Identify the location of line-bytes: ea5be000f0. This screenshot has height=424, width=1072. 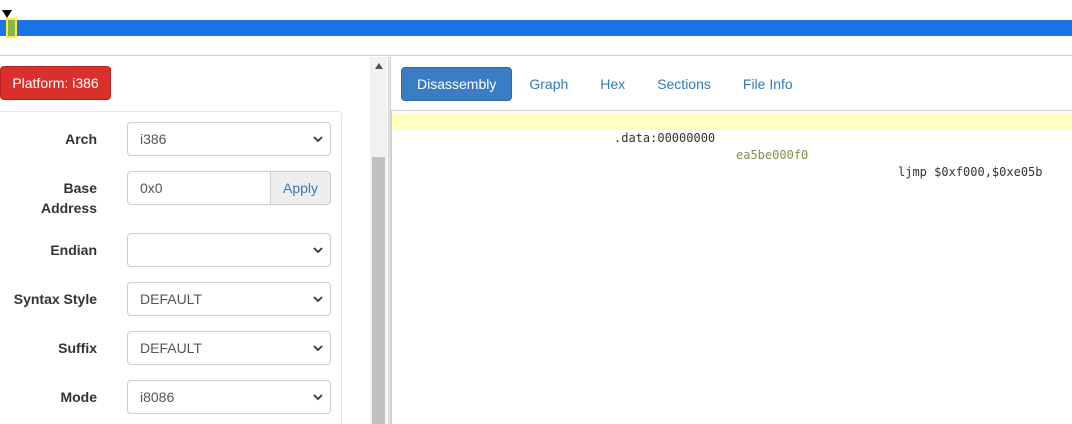
(772, 155).